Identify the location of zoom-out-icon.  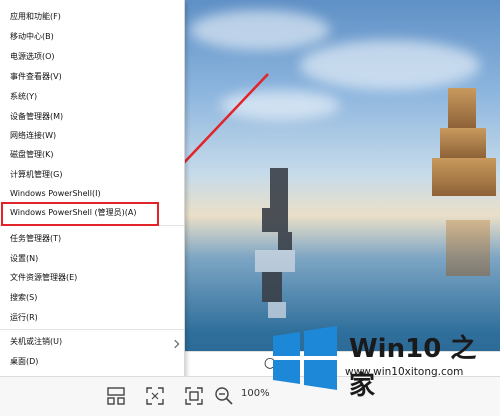
(224, 396).